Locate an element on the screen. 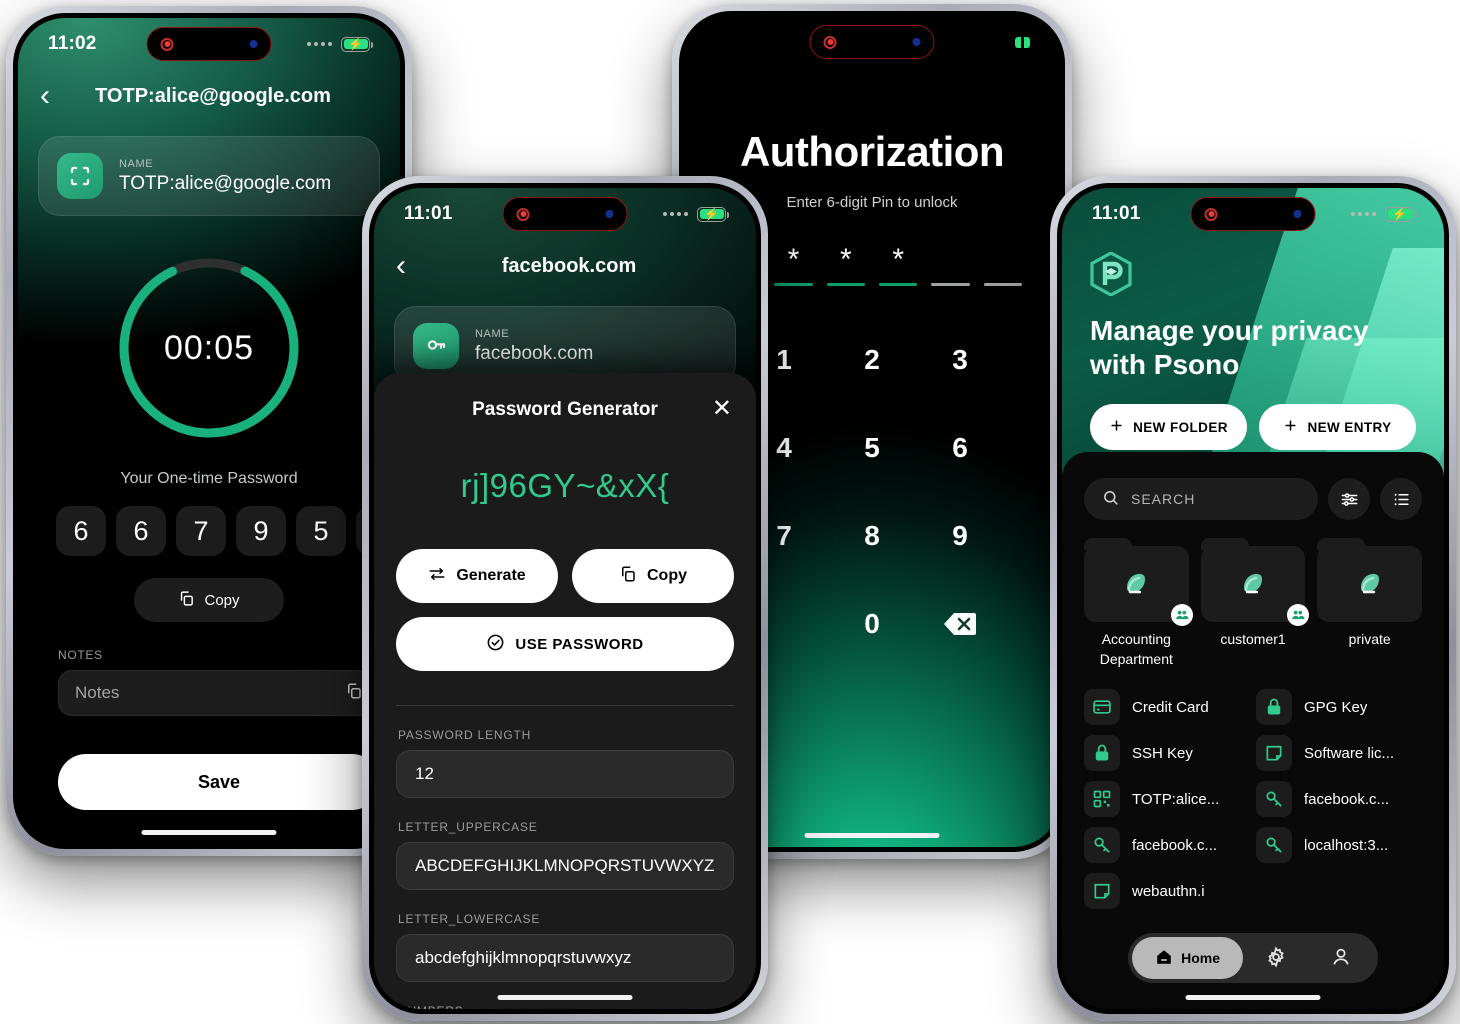  status-right-cluster: ⚡ is located at coordinates (696, 214).